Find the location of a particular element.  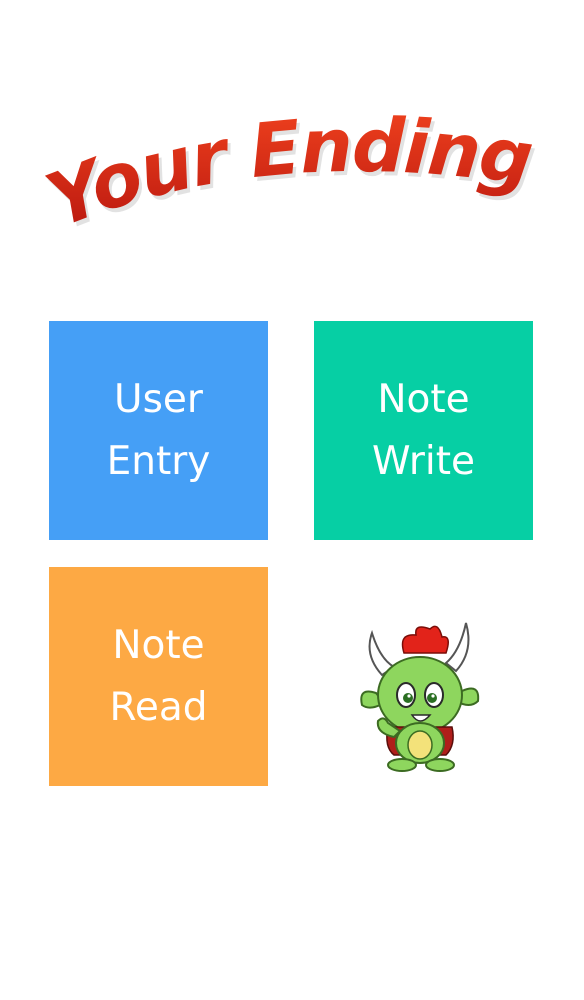

note-write-label-line1: Note is located at coordinates (423, 399).